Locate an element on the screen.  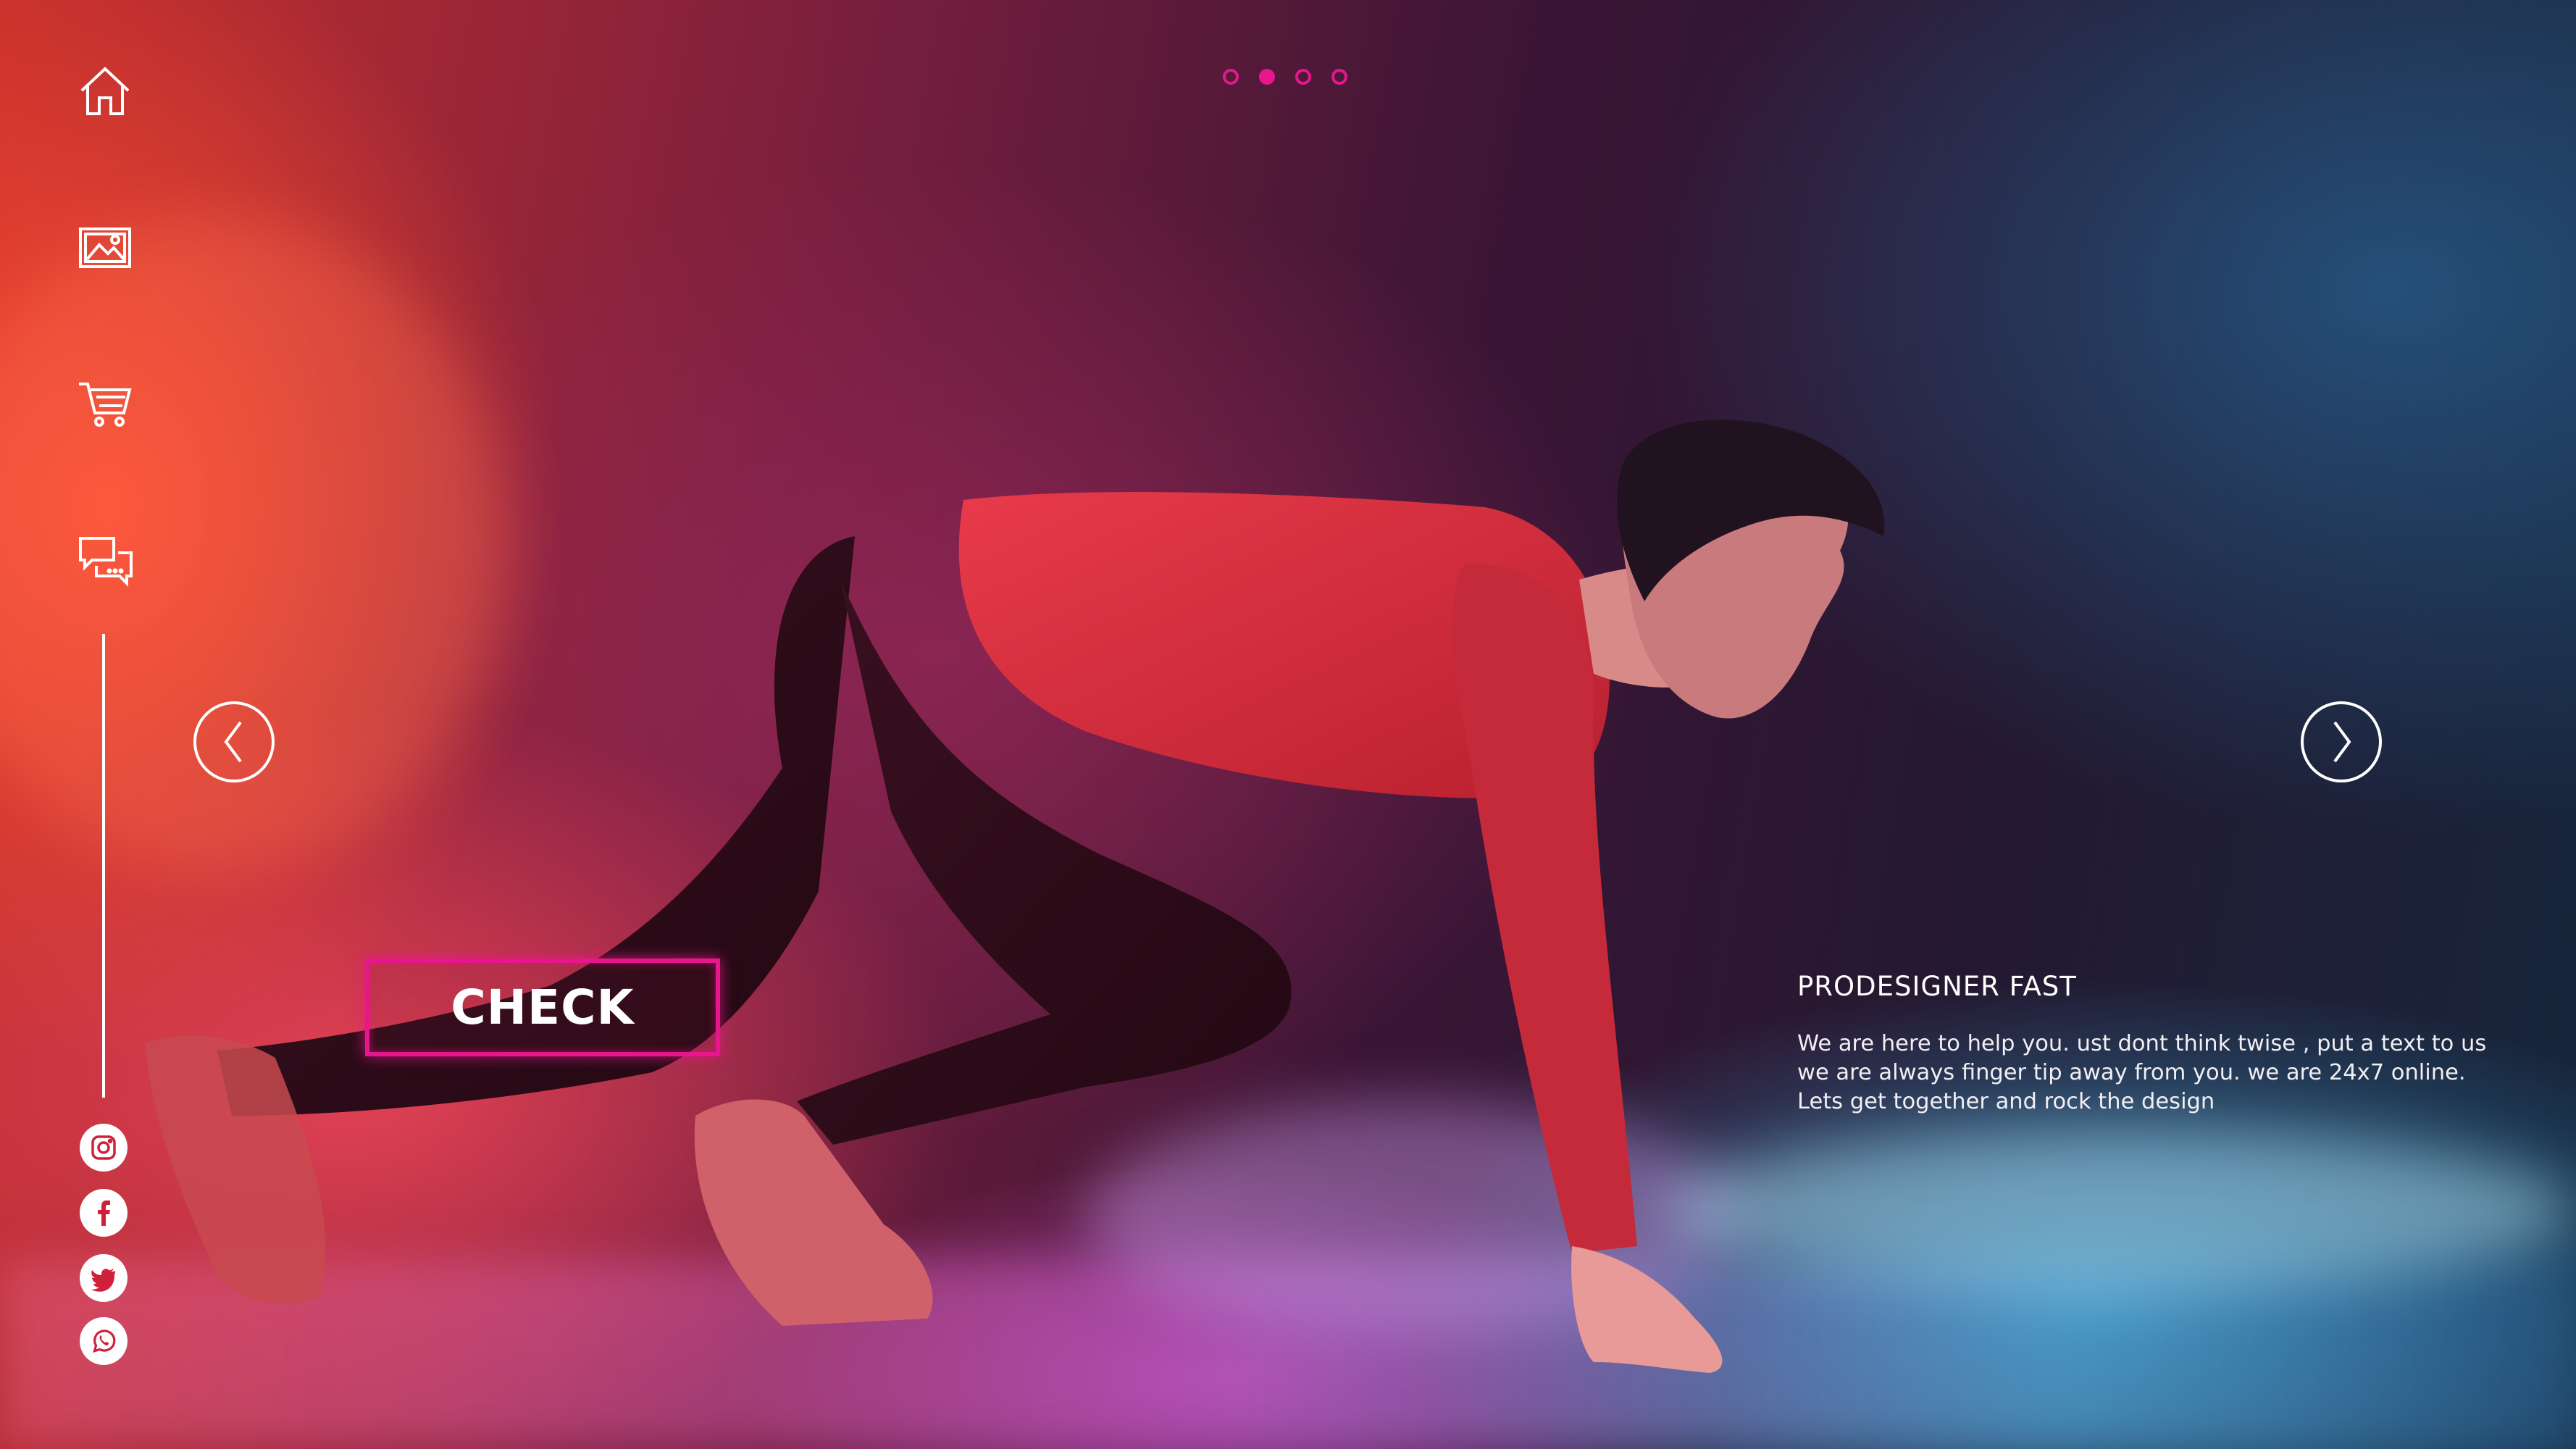
slide-dot-active is located at coordinates (1267, 77).